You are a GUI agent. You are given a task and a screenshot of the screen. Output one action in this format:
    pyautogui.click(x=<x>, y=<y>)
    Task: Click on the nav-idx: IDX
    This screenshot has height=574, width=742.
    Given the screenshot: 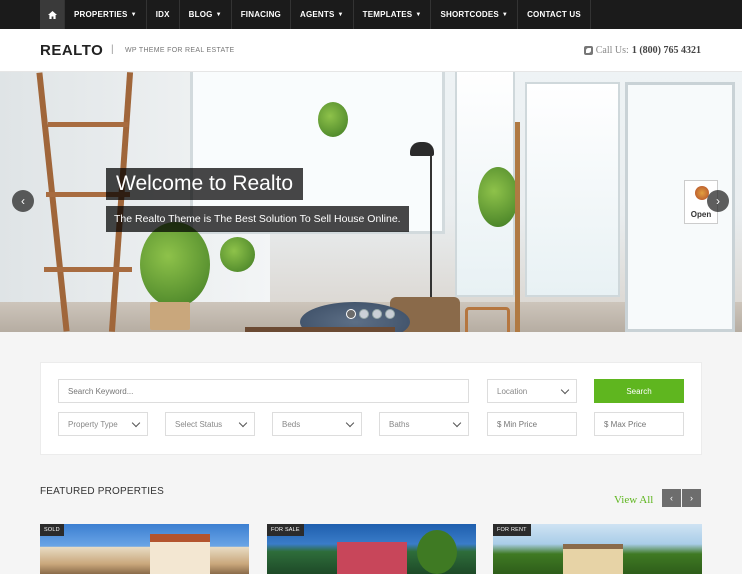 What is the action you would take?
    pyautogui.click(x=163, y=14)
    